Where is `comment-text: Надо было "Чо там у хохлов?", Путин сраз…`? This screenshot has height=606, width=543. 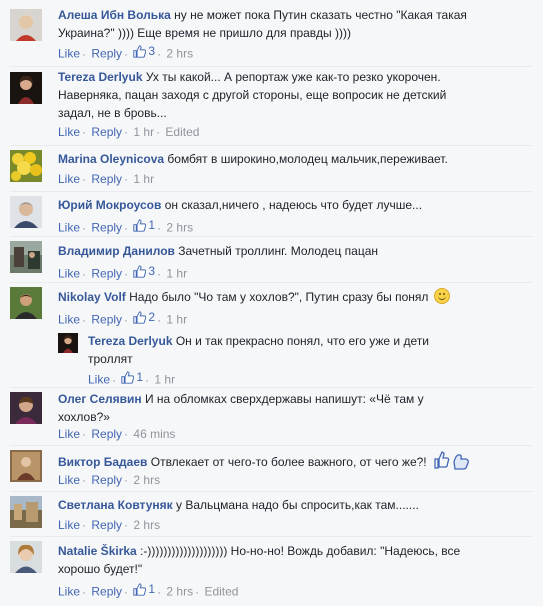
comment-text: Надо было "Чо там у хохлов?", Путин сраз… is located at coordinates (279, 297).